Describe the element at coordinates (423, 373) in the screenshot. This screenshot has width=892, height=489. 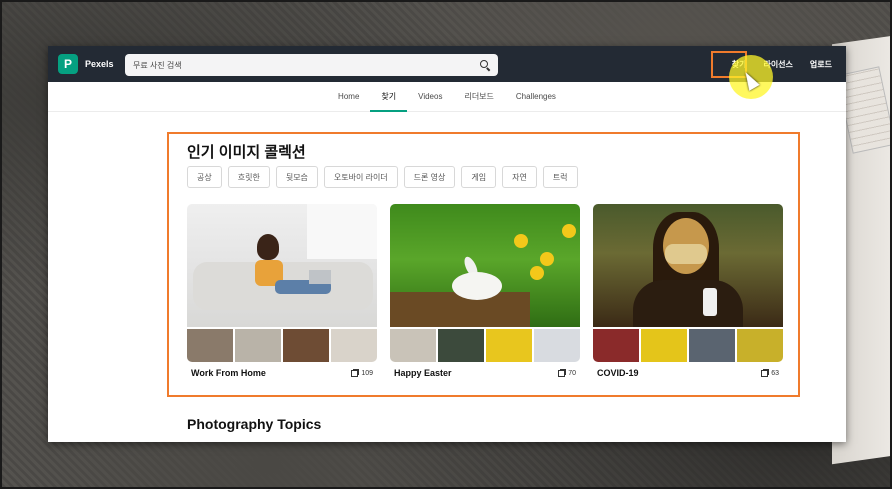
I see `card-title: Happy Easter` at that location.